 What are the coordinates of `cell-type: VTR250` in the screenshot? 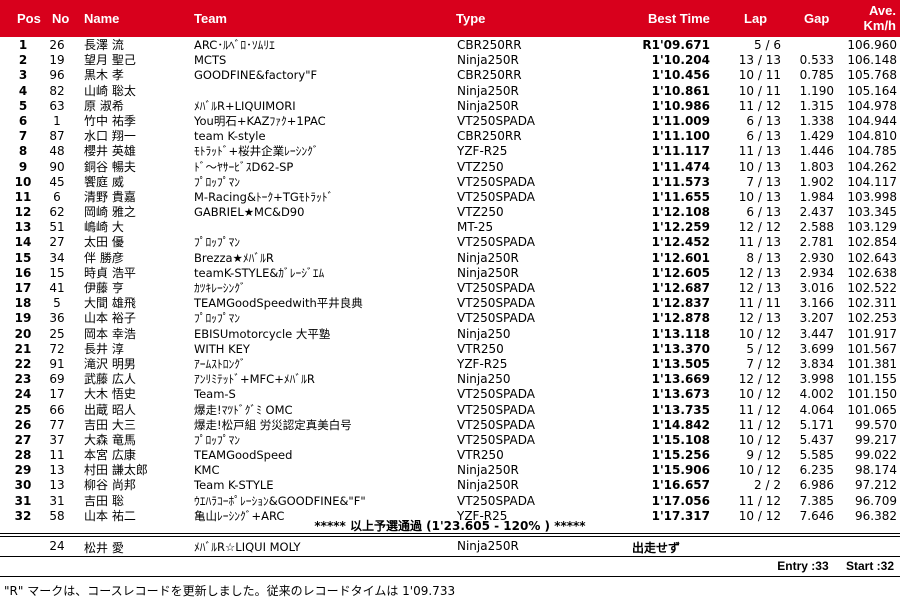 It's located at (480, 455).